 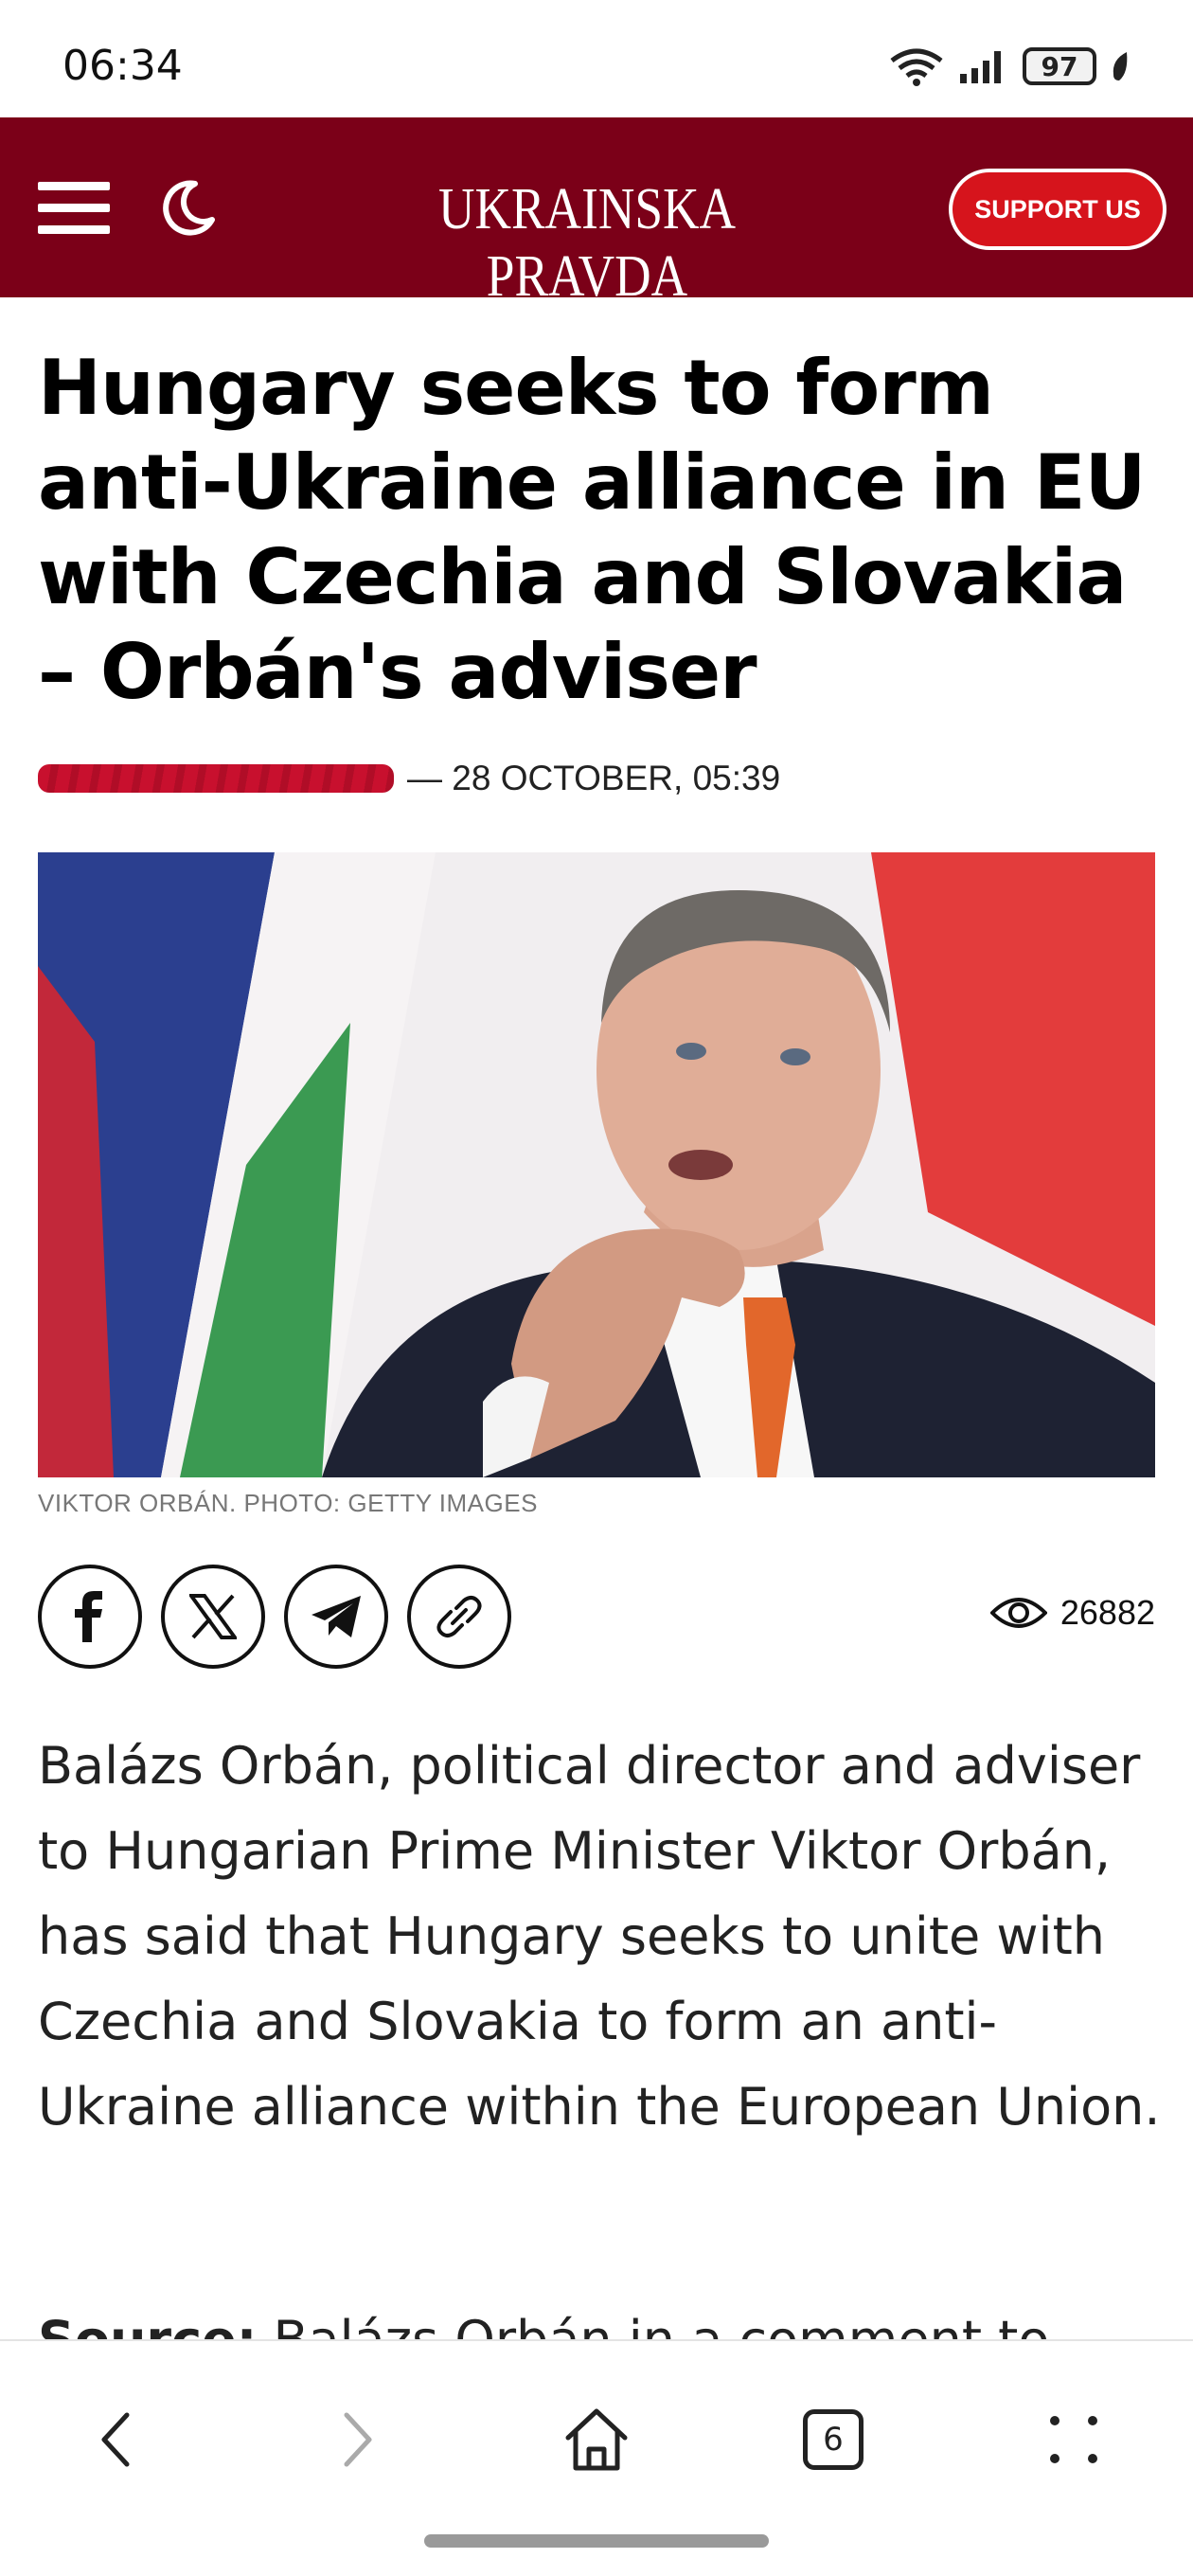 I want to click on forward-icon, so click(x=358, y=2439).